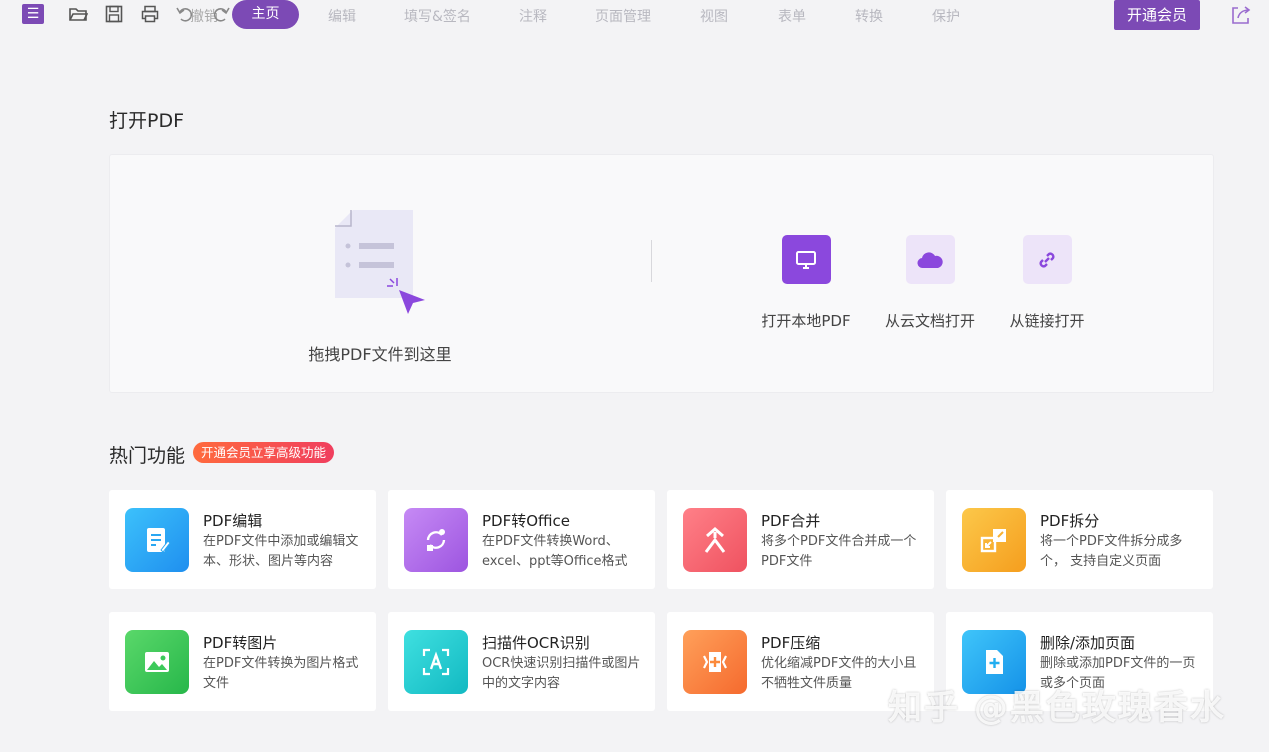 The image size is (1269, 752). Describe the element at coordinates (792, 16) in the screenshot. I see `tab-form: 表单` at that location.